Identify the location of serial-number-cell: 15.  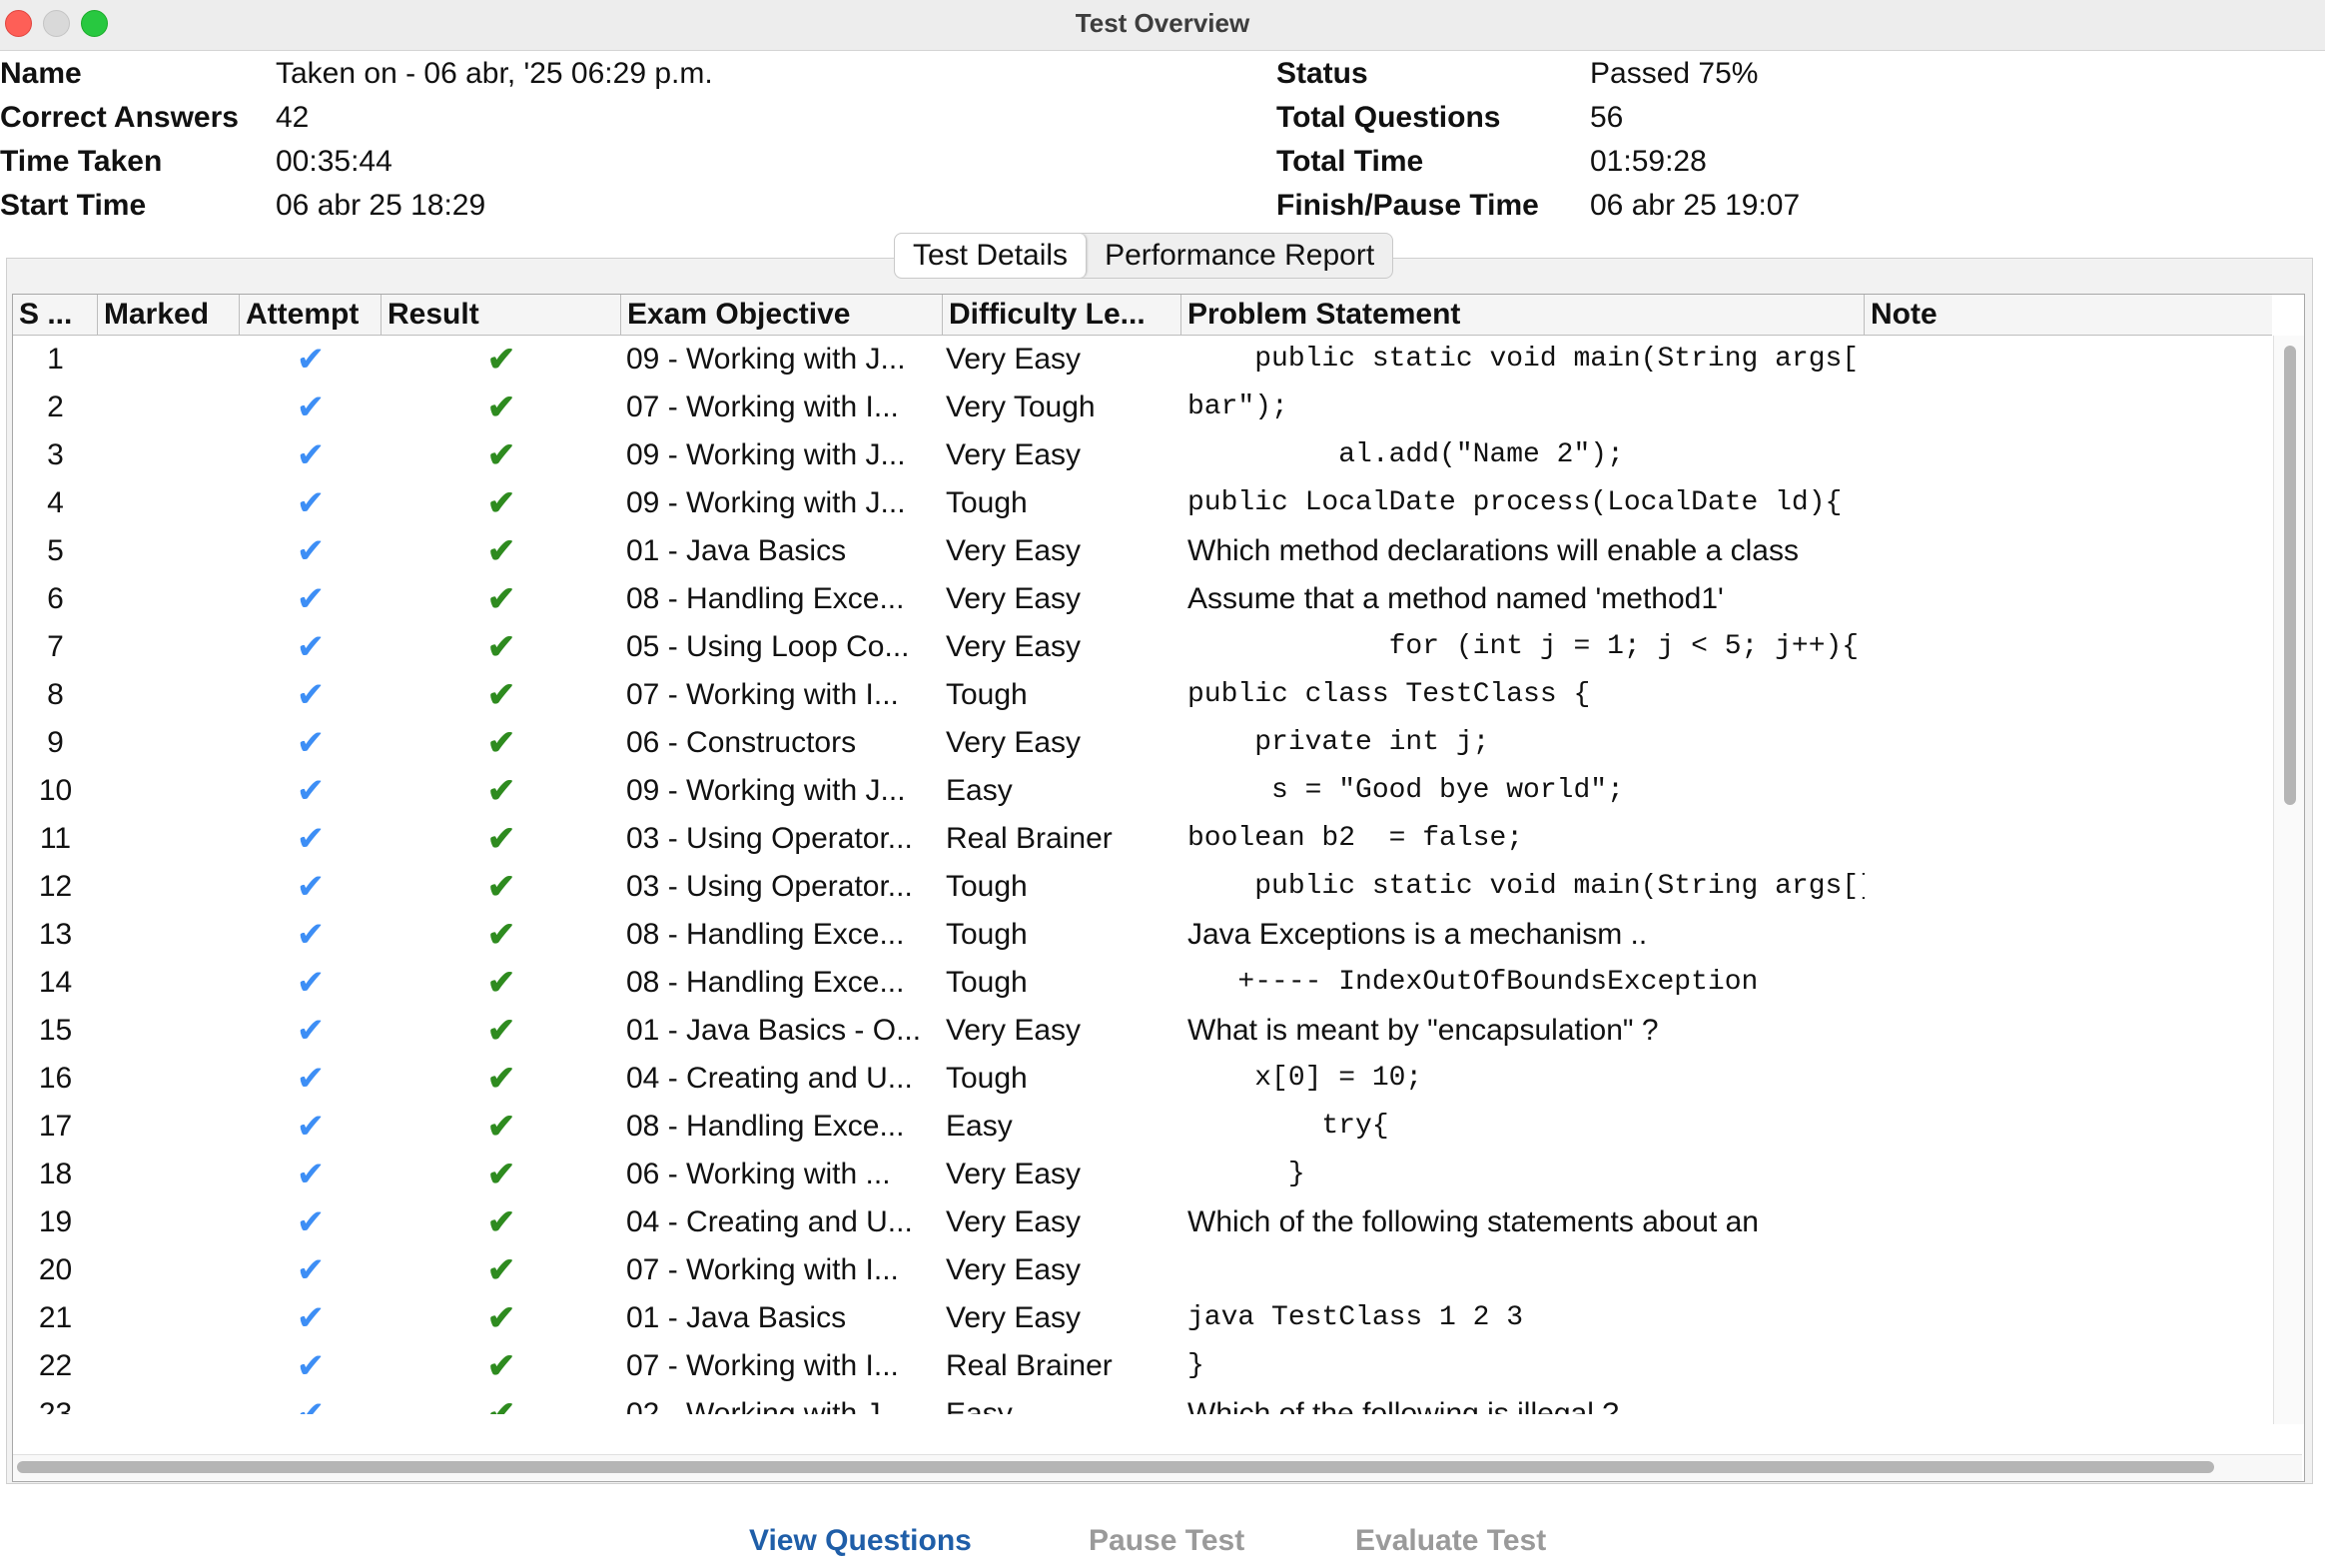
(55, 1030).